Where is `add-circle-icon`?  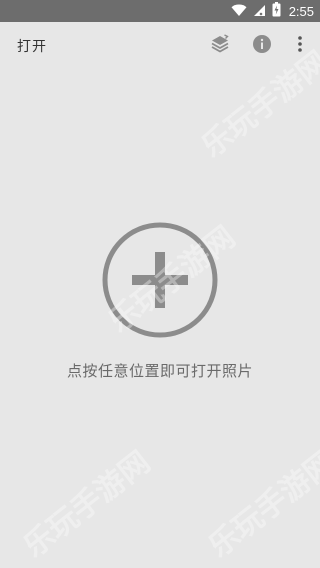
add-circle-icon is located at coordinates (160, 282).